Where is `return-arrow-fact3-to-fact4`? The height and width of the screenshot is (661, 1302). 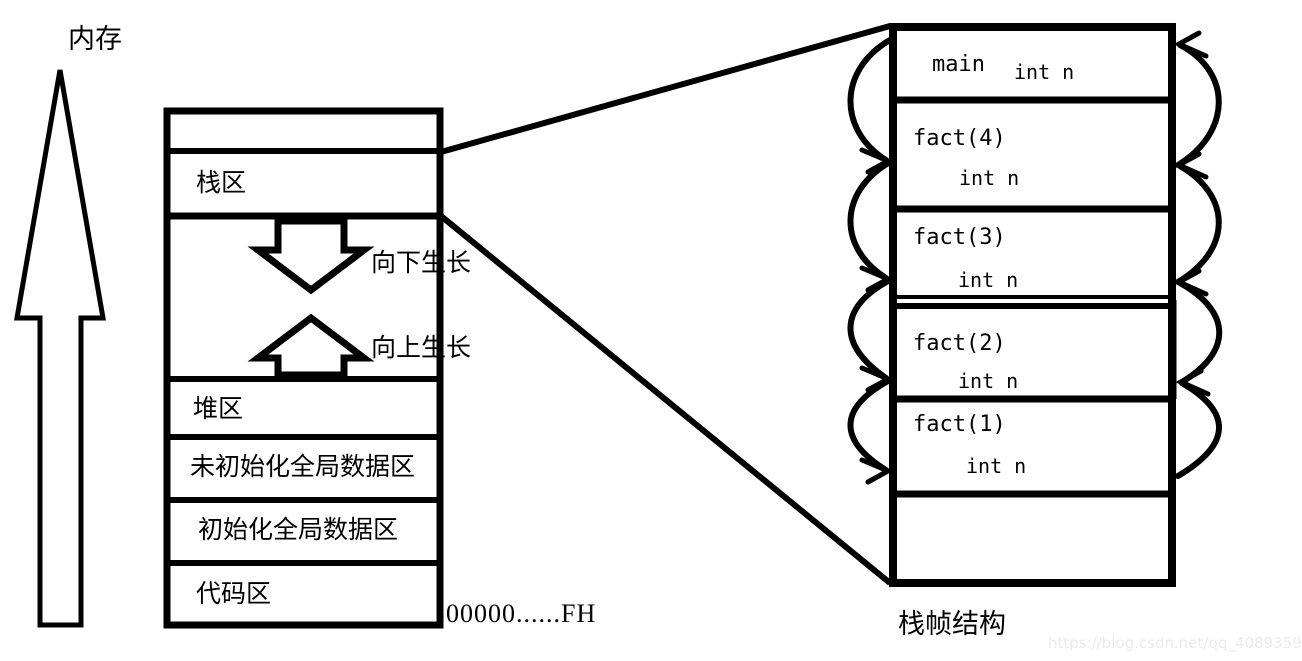 return-arrow-fact3-to-fact4 is located at coordinates (1198, 224).